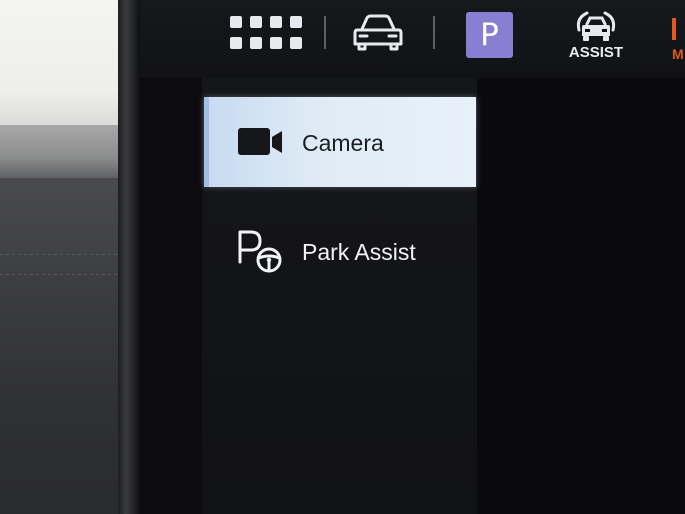  Describe the element at coordinates (343, 143) in the screenshot. I see `menu-item-label: Camera` at that location.